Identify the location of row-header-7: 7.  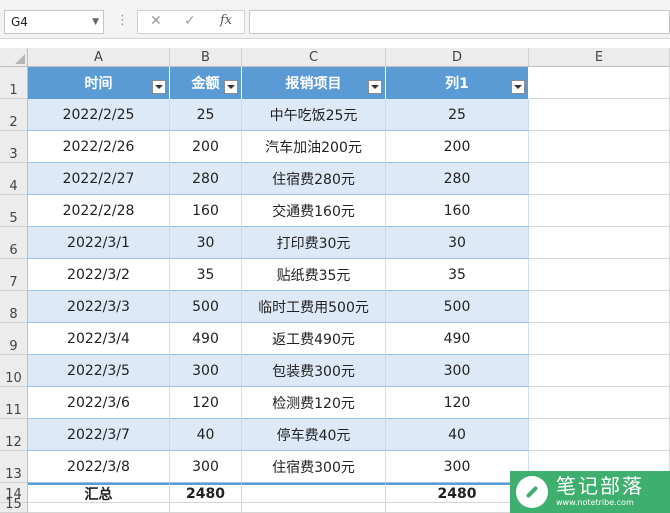
(14, 275).